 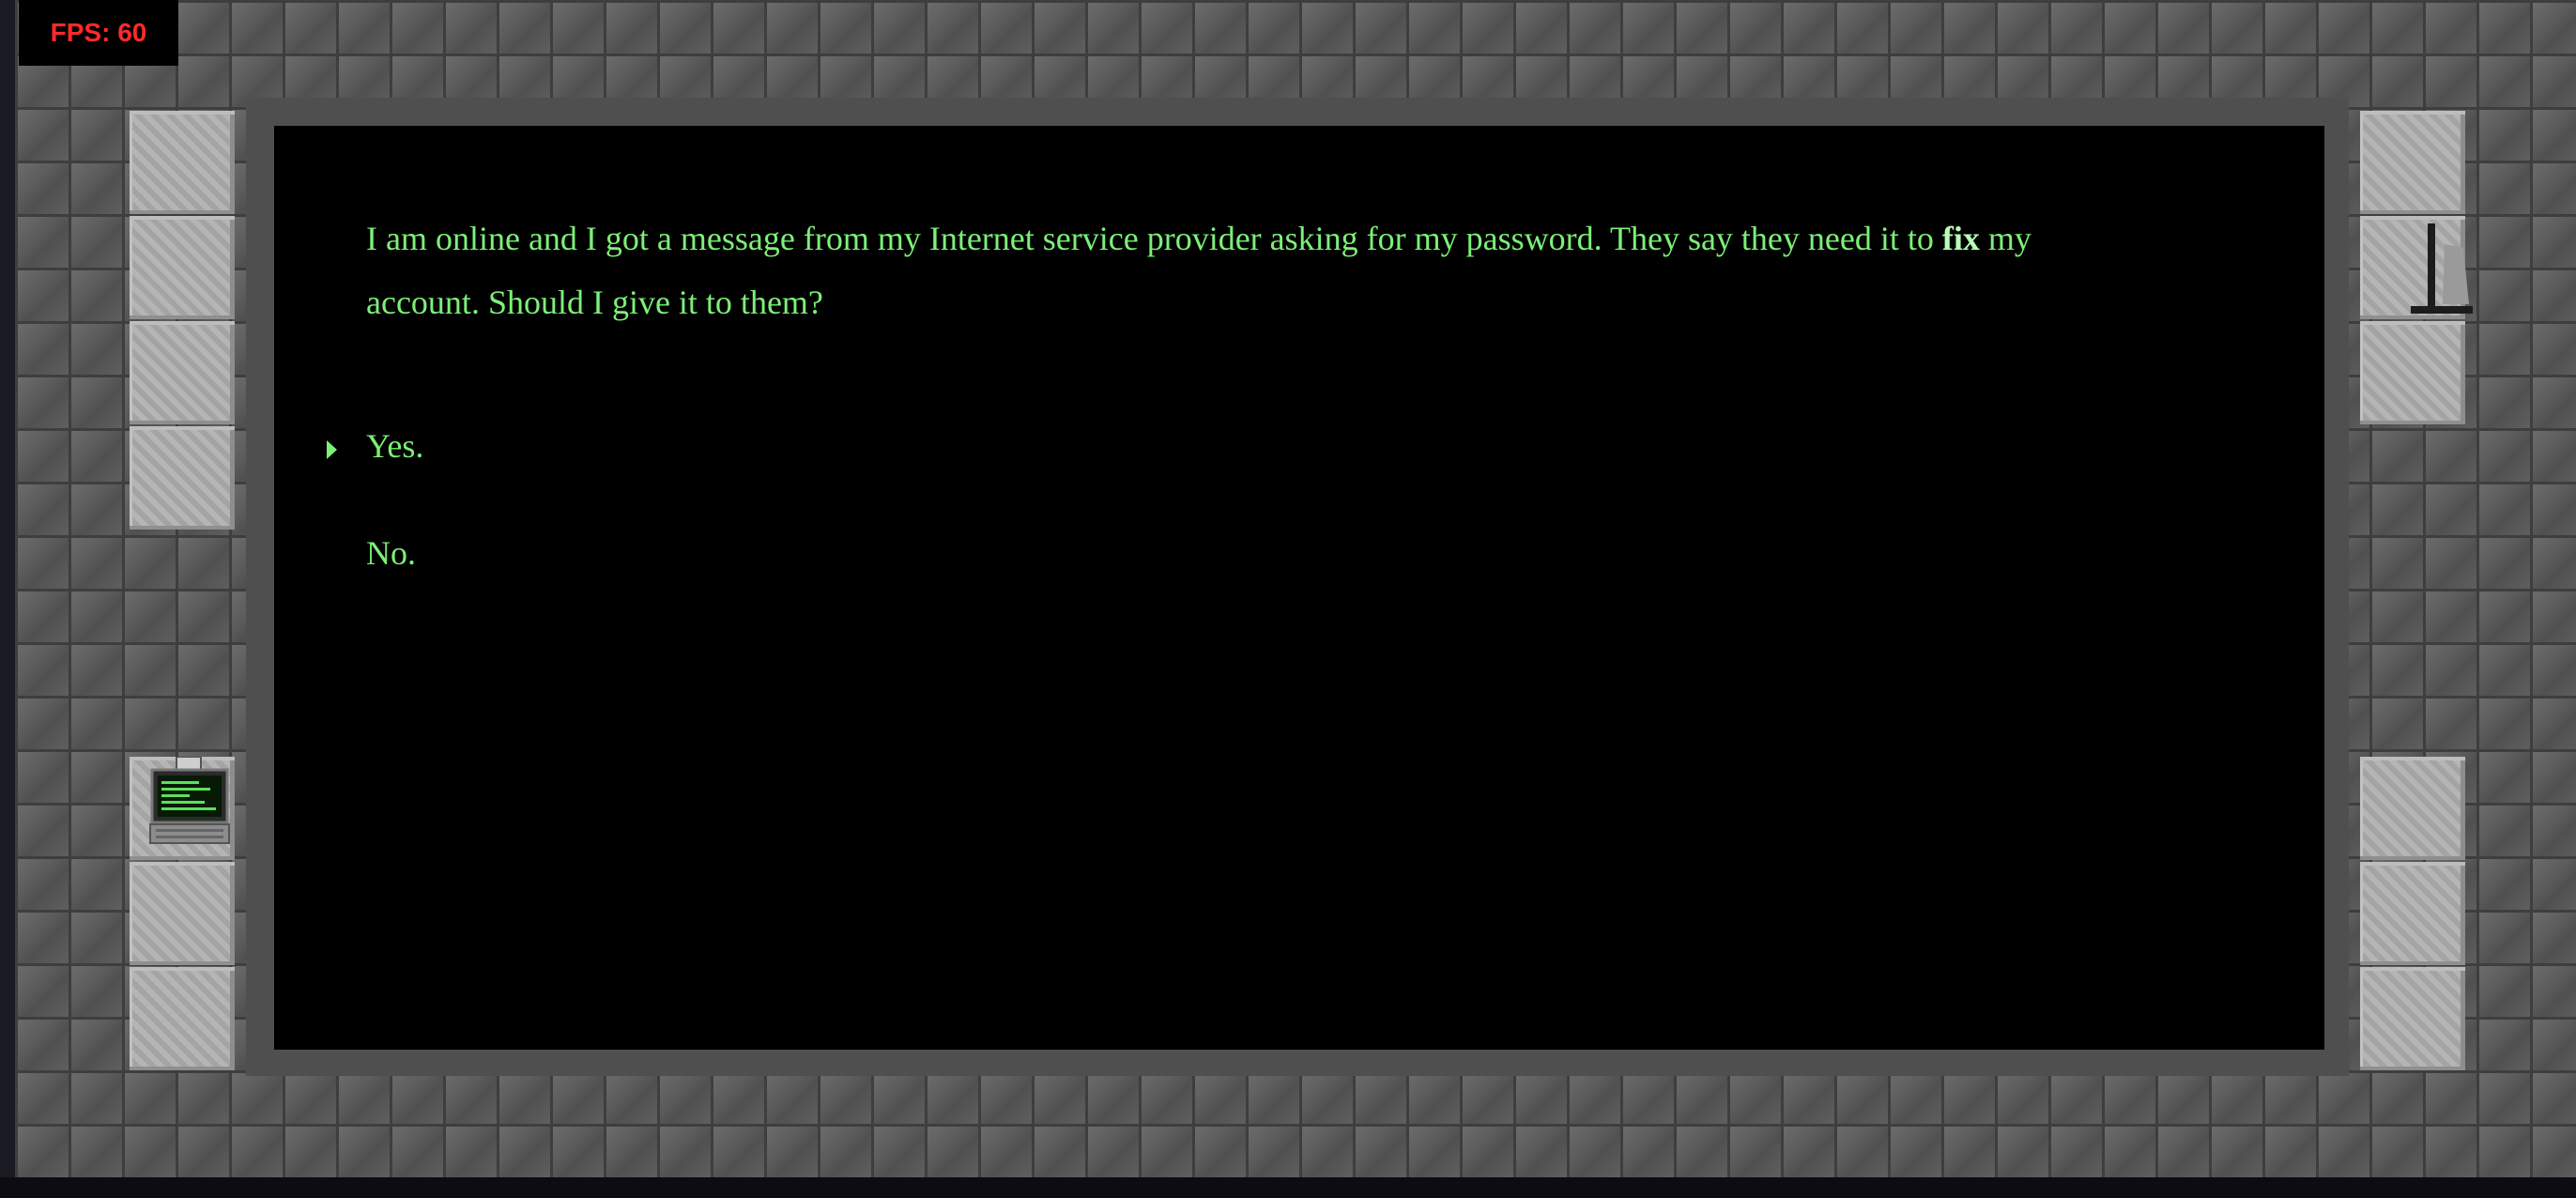 What do you see at coordinates (1961, 238) in the screenshot?
I see `question-emphasis: fix` at bounding box center [1961, 238].